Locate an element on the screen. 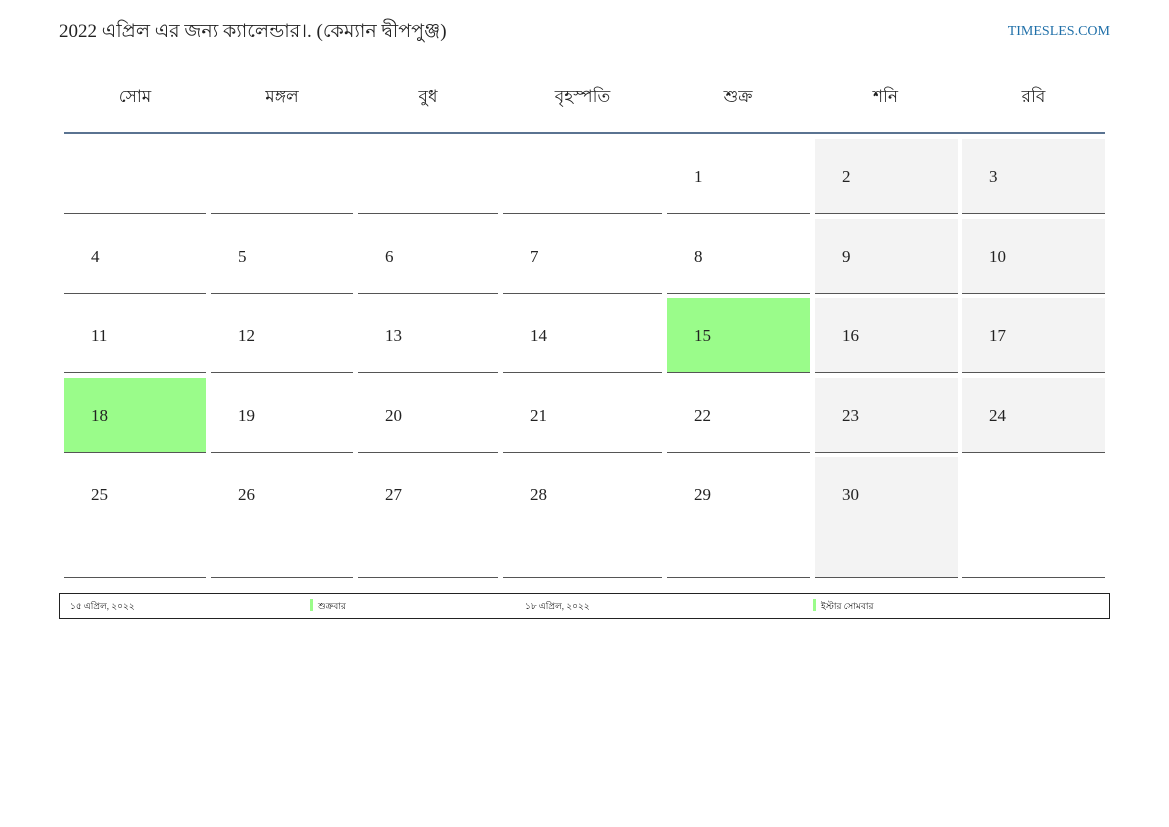 This screenshot has width=1169, height=827. calendar-day-cell: 27 is located at coordinates (428, 517).